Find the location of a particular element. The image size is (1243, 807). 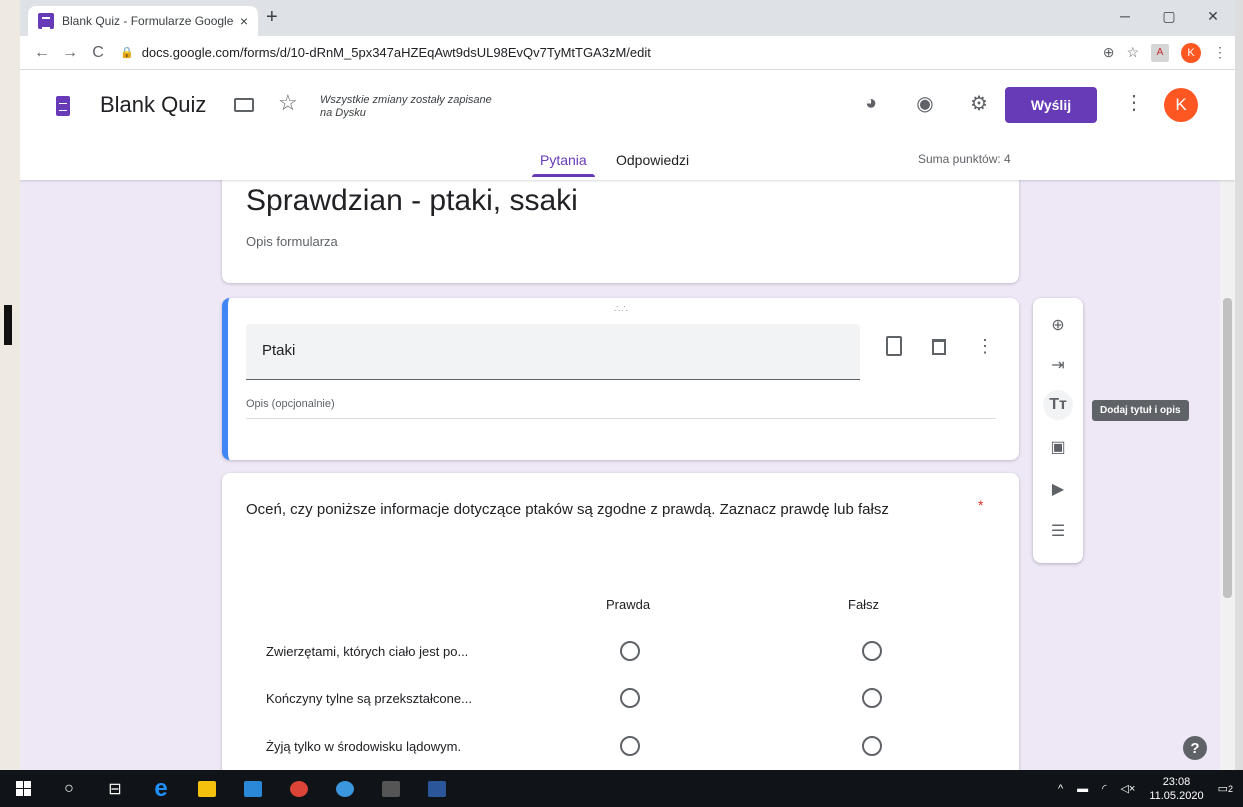

zoom-icon: ⊕ is located at coordinates (1109, 52).